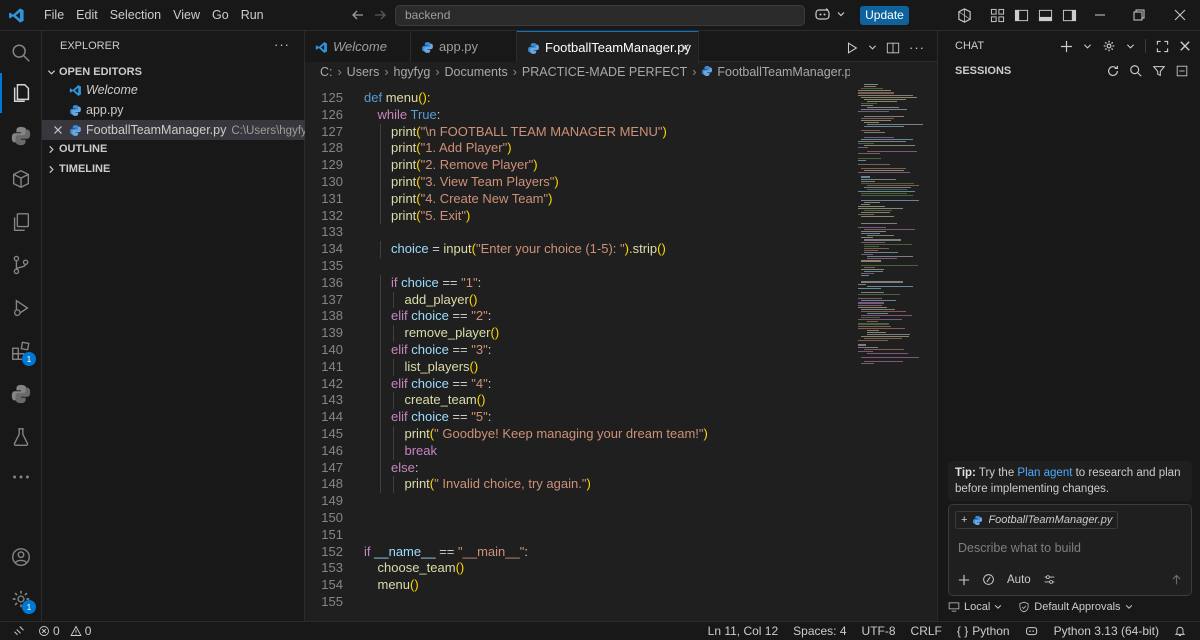  What do you see at coordinates (21, 179) in the screenshot?
I see `remote-explorer-icon` at bounding box center [21, 179].